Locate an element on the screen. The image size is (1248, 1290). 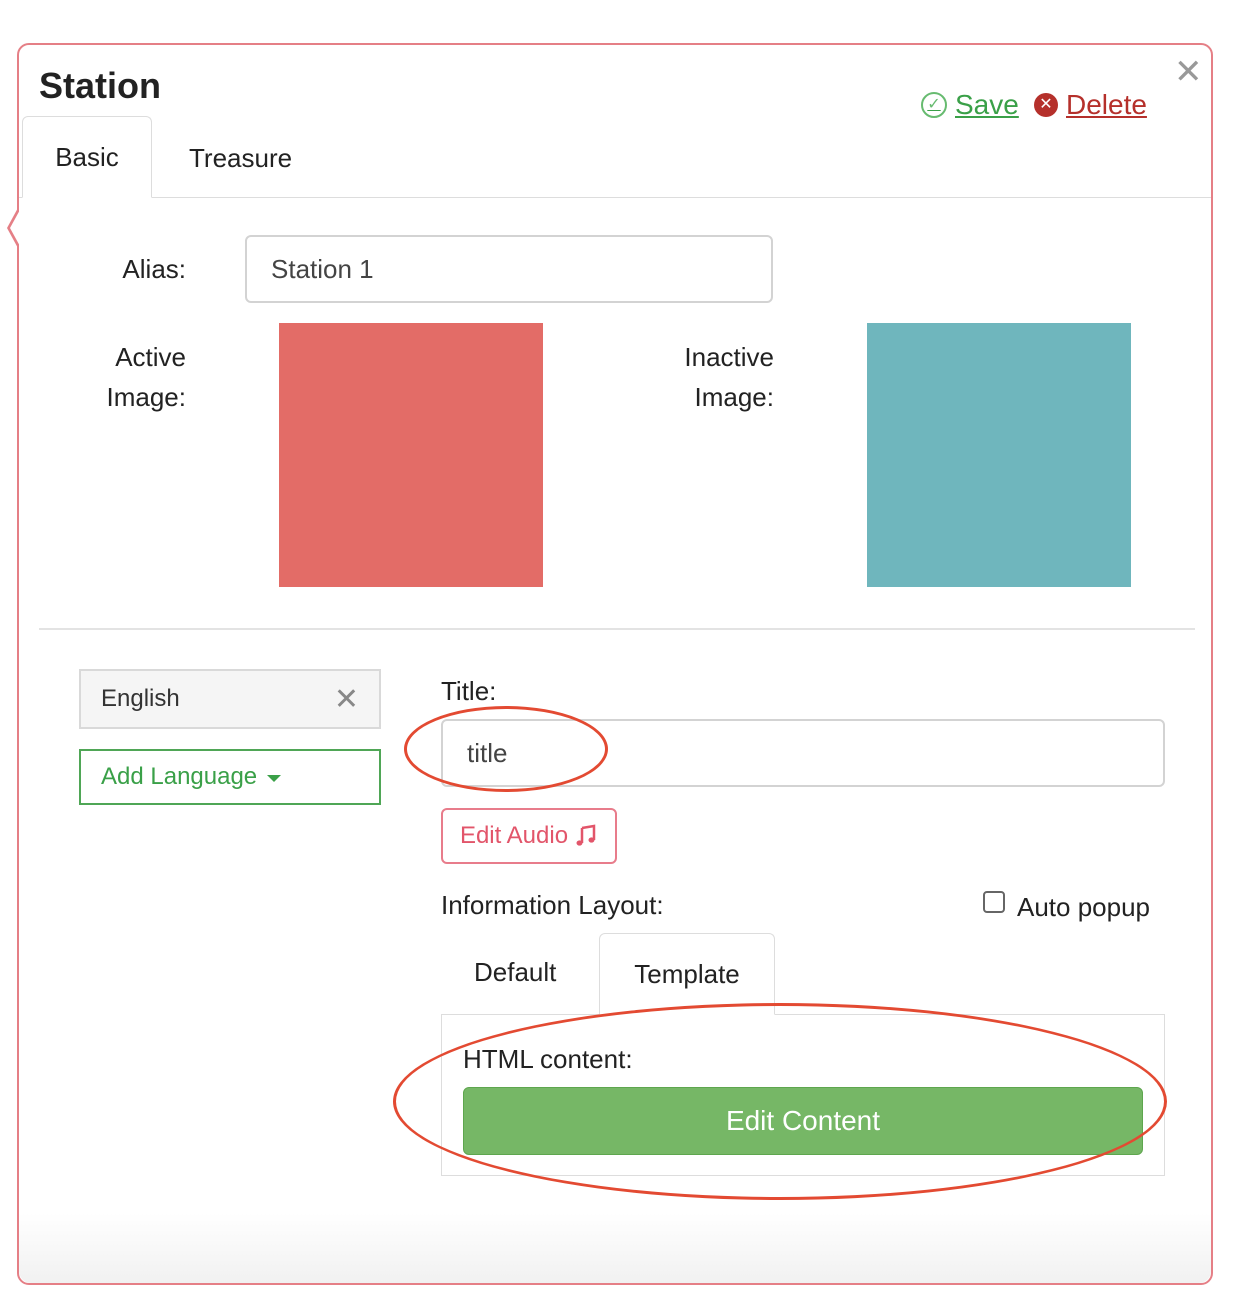
popup-footer-fade is located at coordinates (615, 1248).